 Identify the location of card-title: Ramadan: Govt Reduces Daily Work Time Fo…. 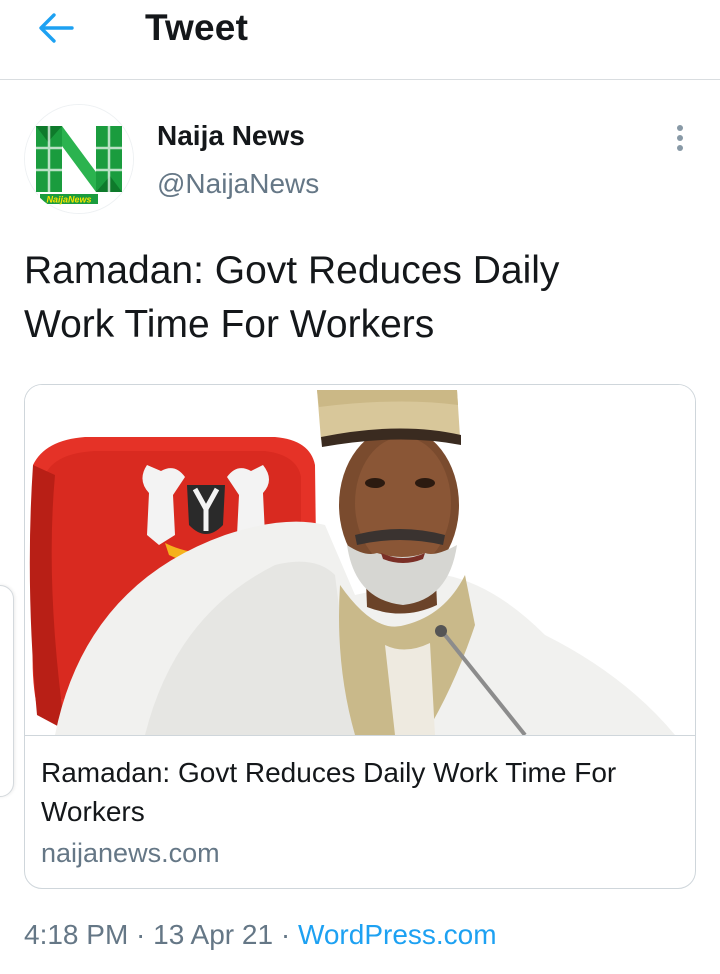
(356, 792).